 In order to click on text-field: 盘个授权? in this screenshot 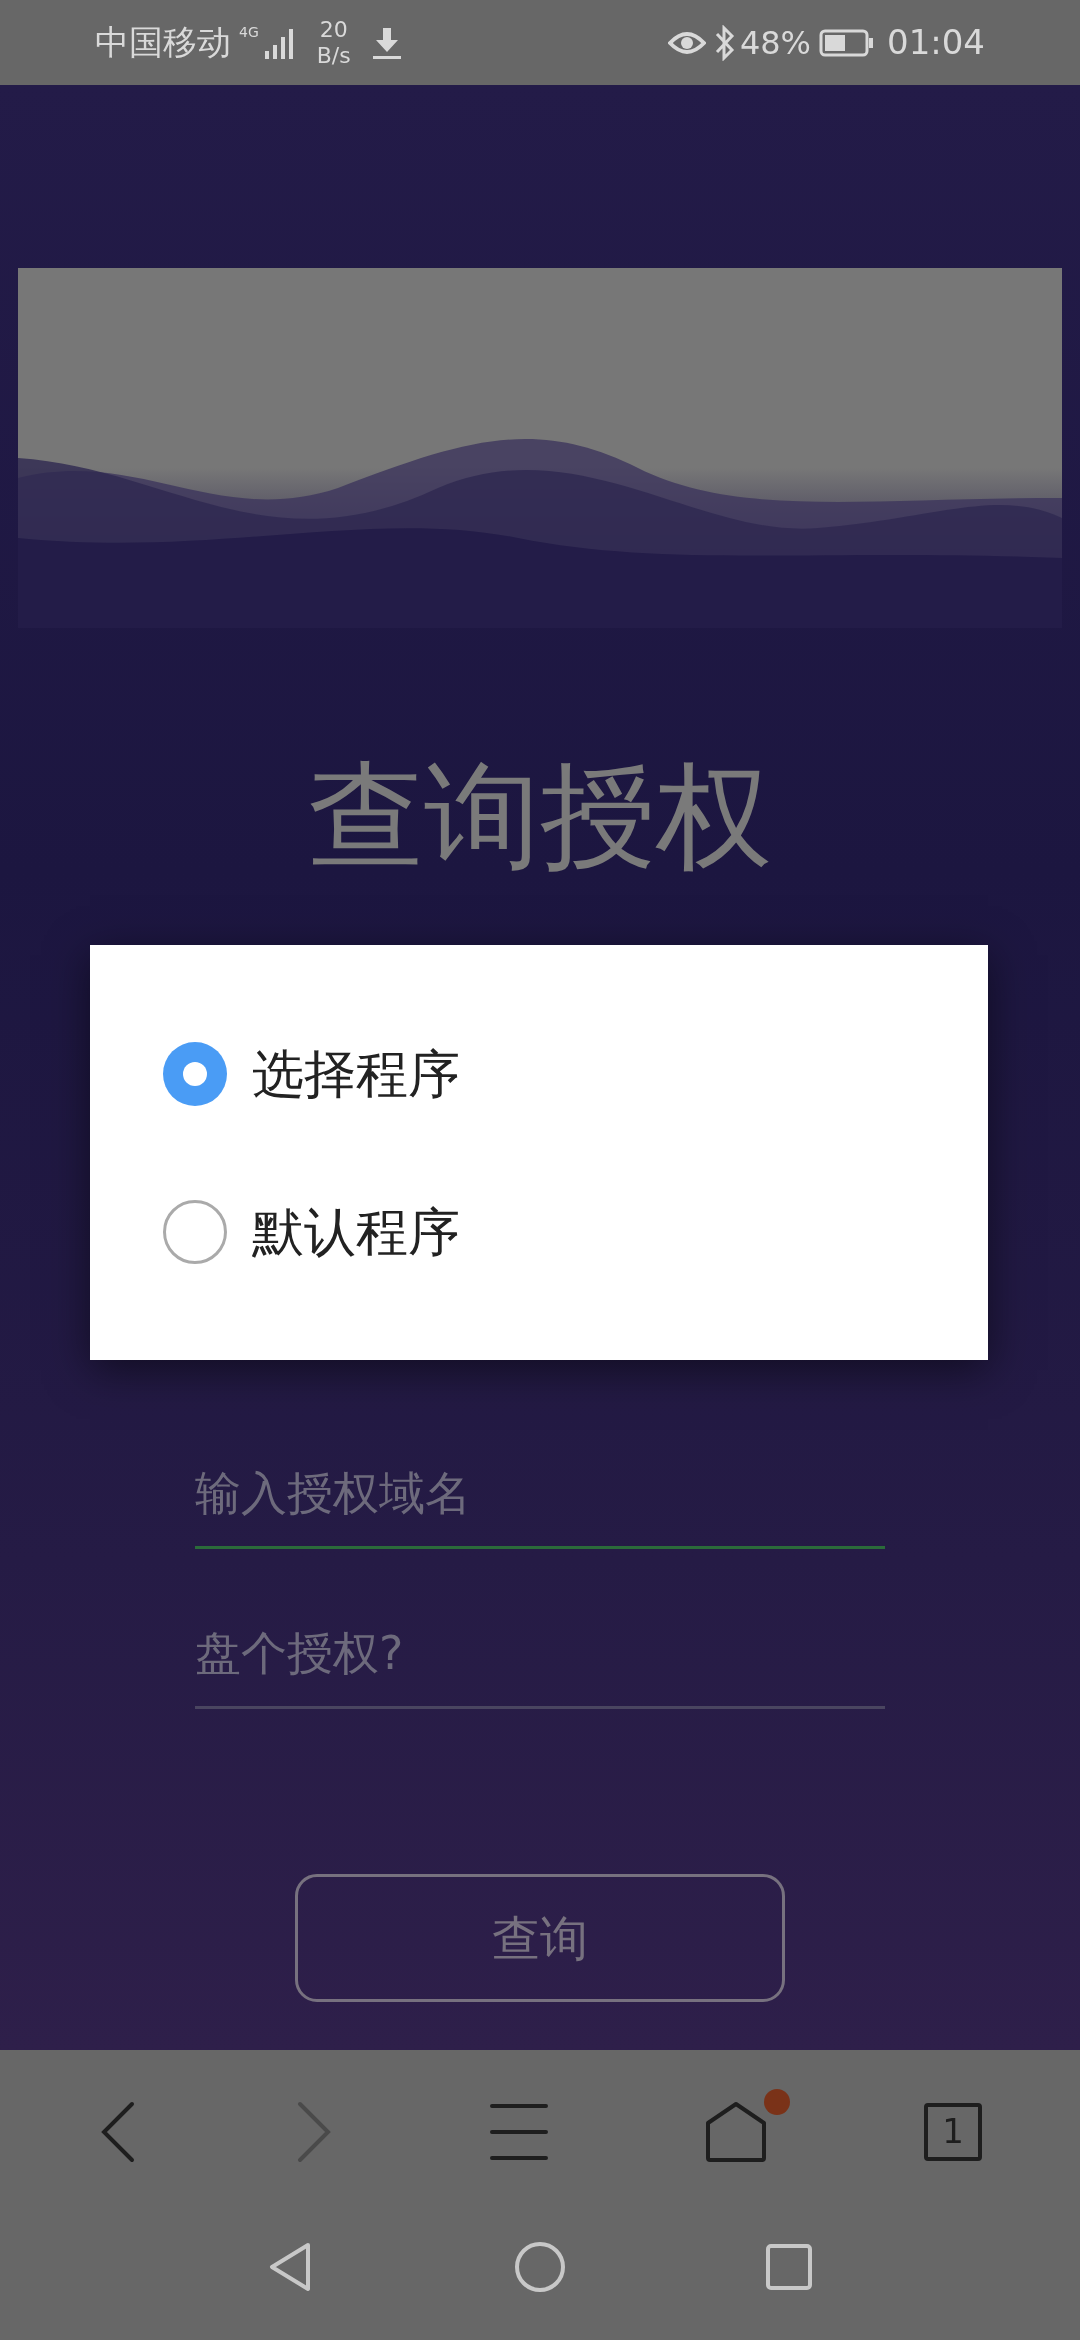, I will do `click(540, 1654)`.